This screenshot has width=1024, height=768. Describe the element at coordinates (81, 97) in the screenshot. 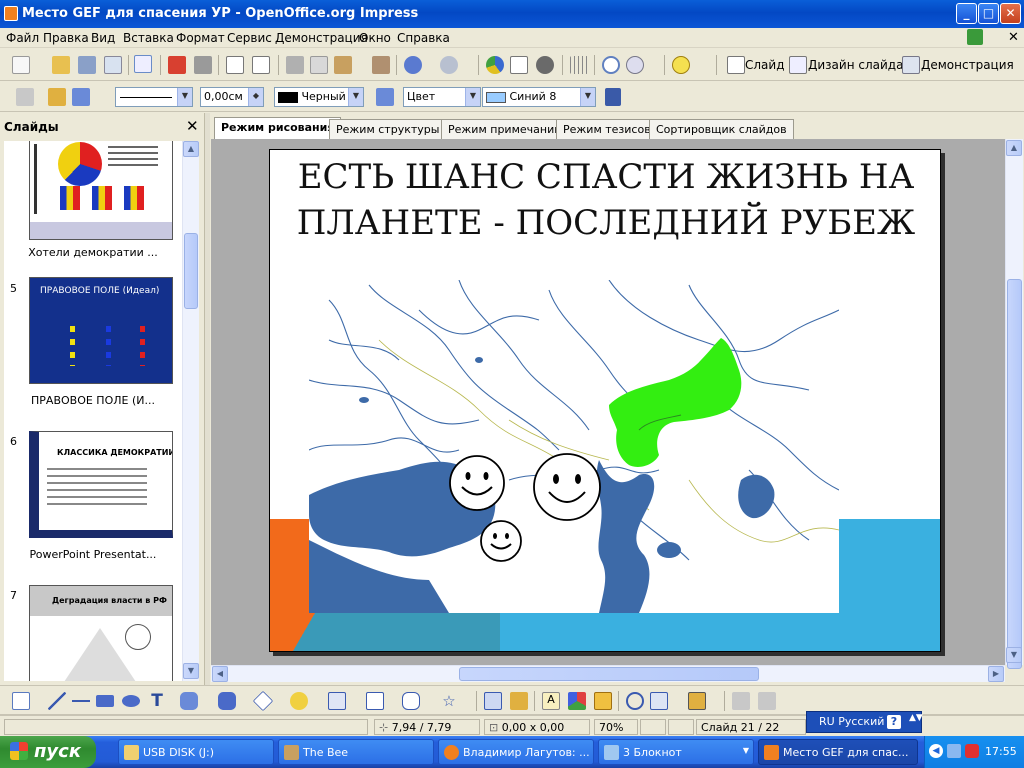

I see `arrow-style-icon` at that location.